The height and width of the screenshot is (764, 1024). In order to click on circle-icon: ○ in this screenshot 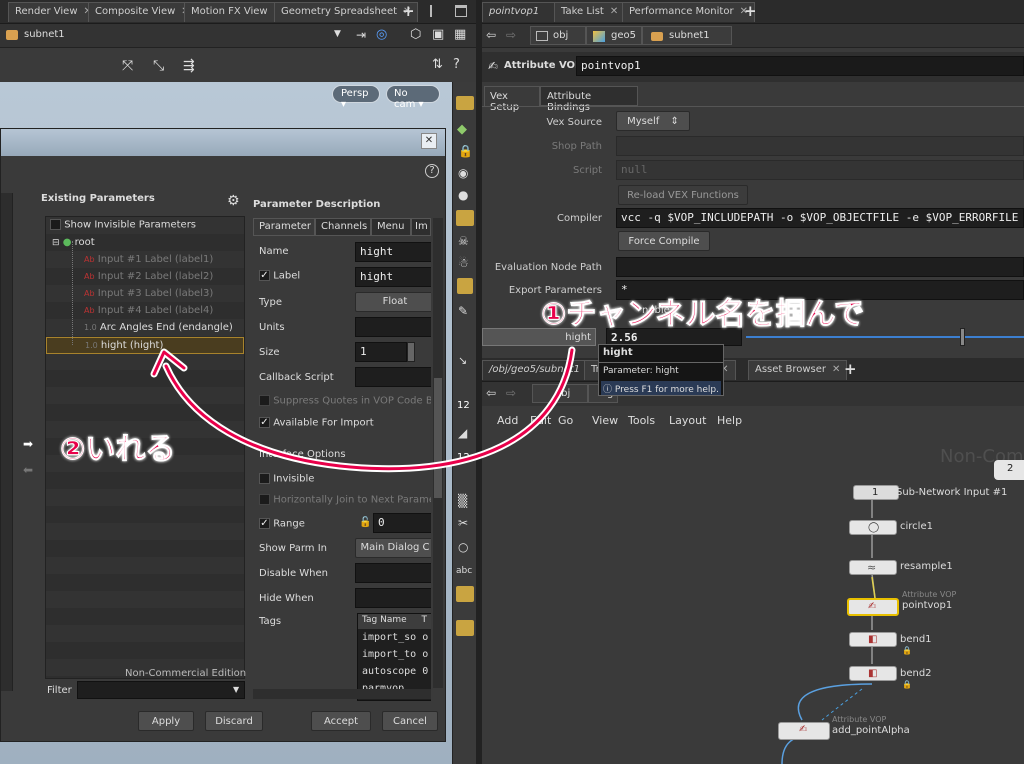, I will do `click(463, 547)`.